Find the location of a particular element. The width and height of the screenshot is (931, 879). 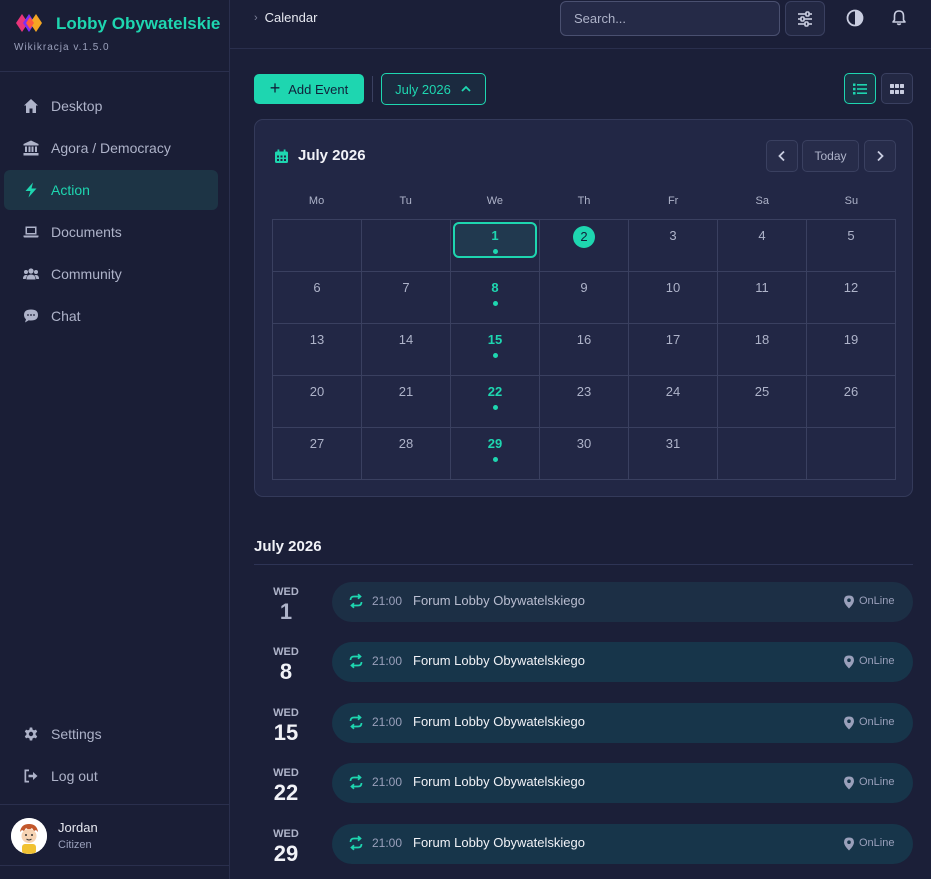

calendar-day-27: 27 is located at coordinates (317, 454).